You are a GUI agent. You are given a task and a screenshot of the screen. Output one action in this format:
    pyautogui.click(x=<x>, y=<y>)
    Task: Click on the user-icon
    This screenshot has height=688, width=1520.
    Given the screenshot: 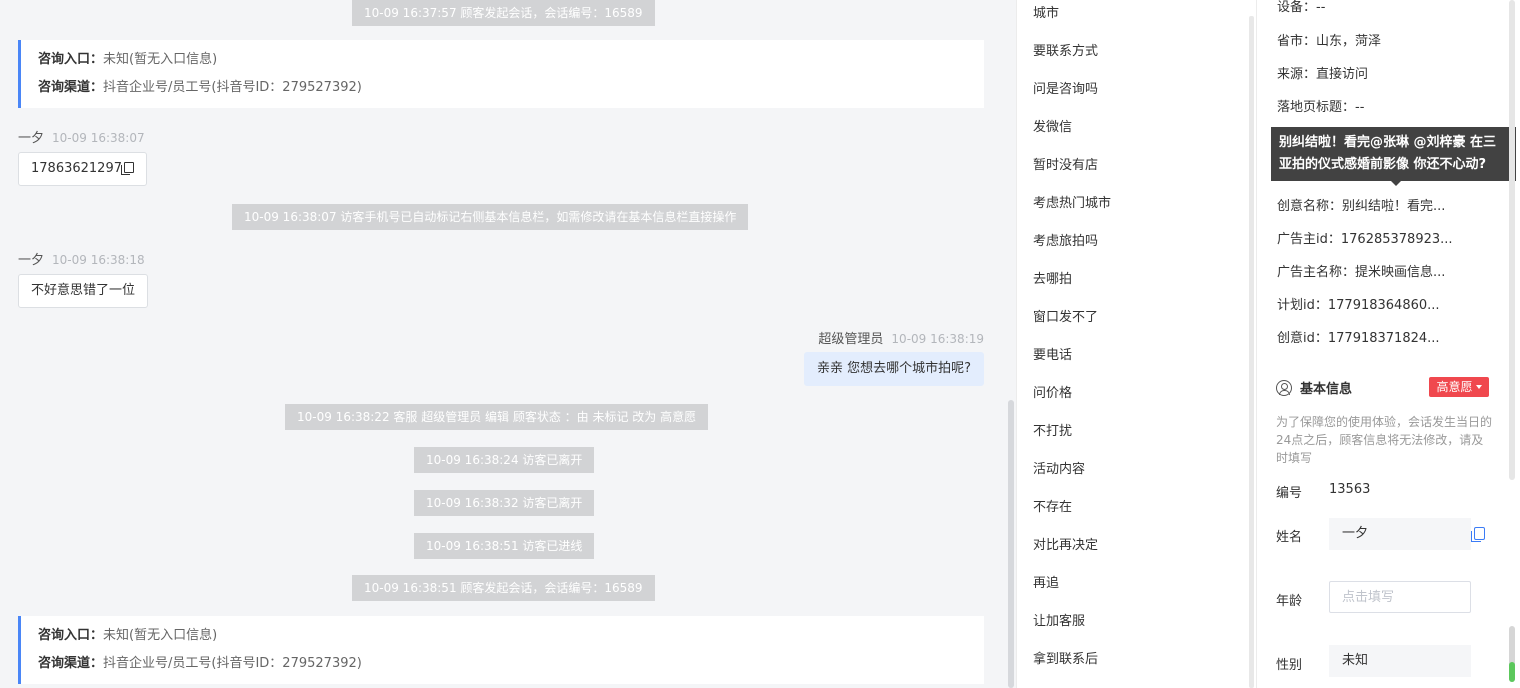 What is the action you would take?
    pyautogui.click(x=1284, y=388)
    